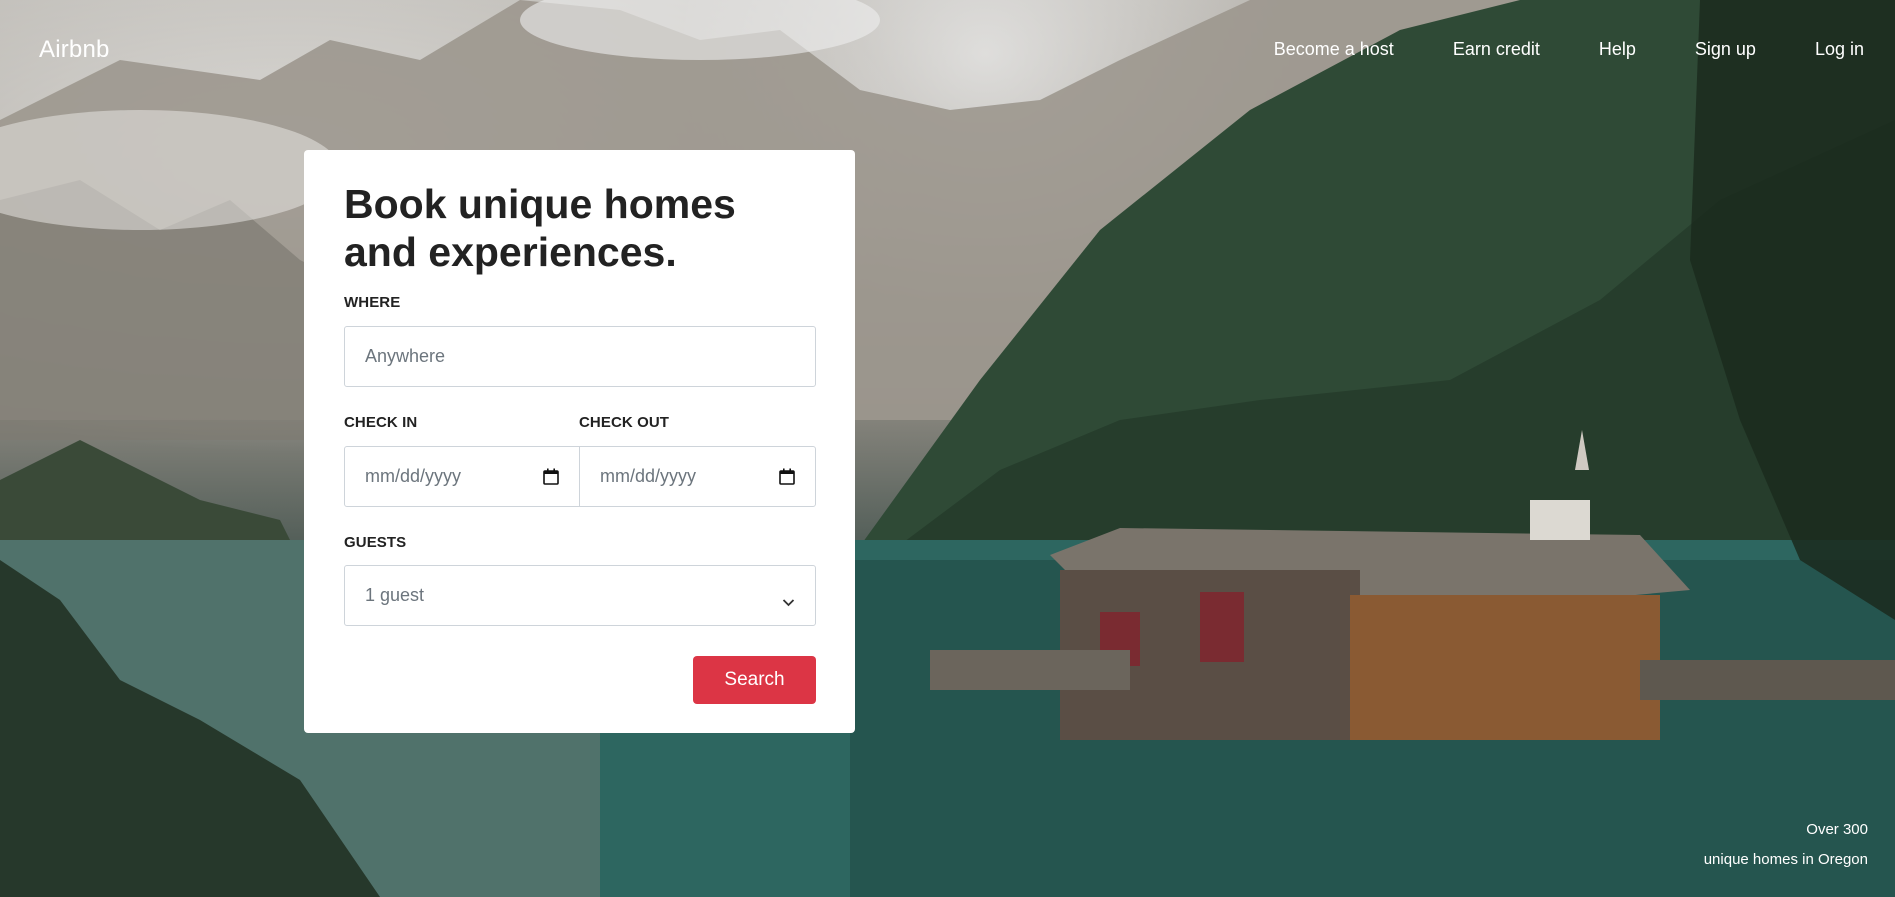  What do you see at coordinates (624, 422) in the screenshot?
I see `check-out-label: CHECK OUT` at bounding box center [624, 422].